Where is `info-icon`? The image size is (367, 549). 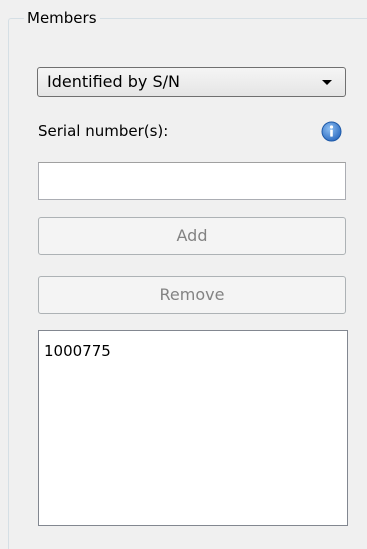
info-icon is located at coordinates (331, 131).